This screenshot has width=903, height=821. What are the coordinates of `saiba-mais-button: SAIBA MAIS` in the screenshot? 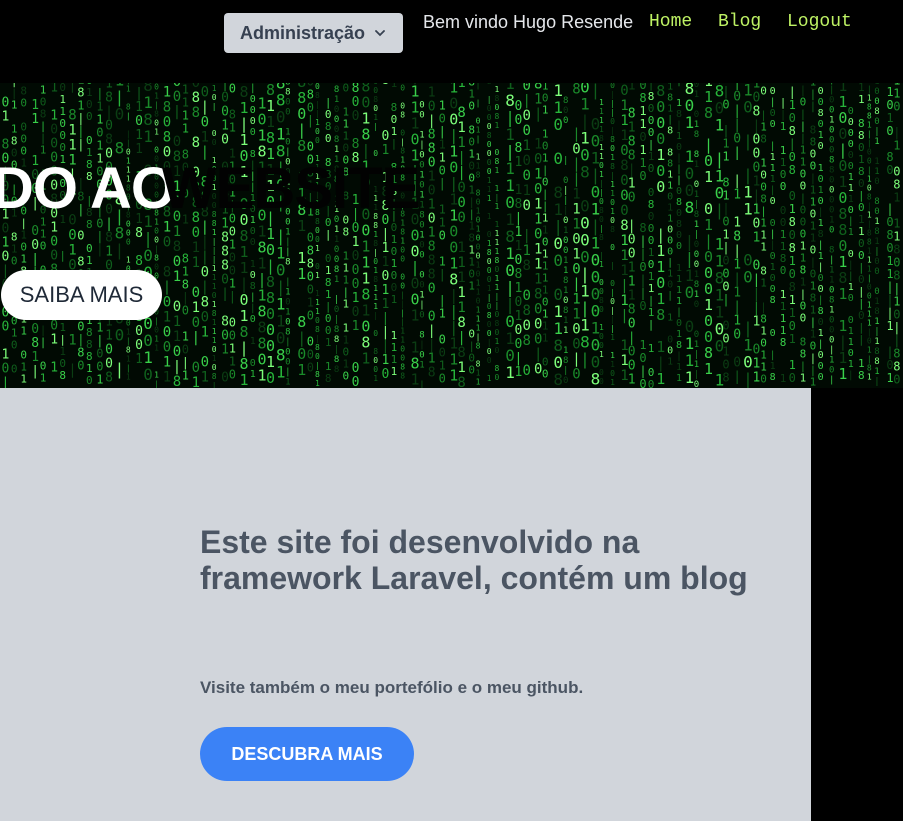 It's located at (81, 295).